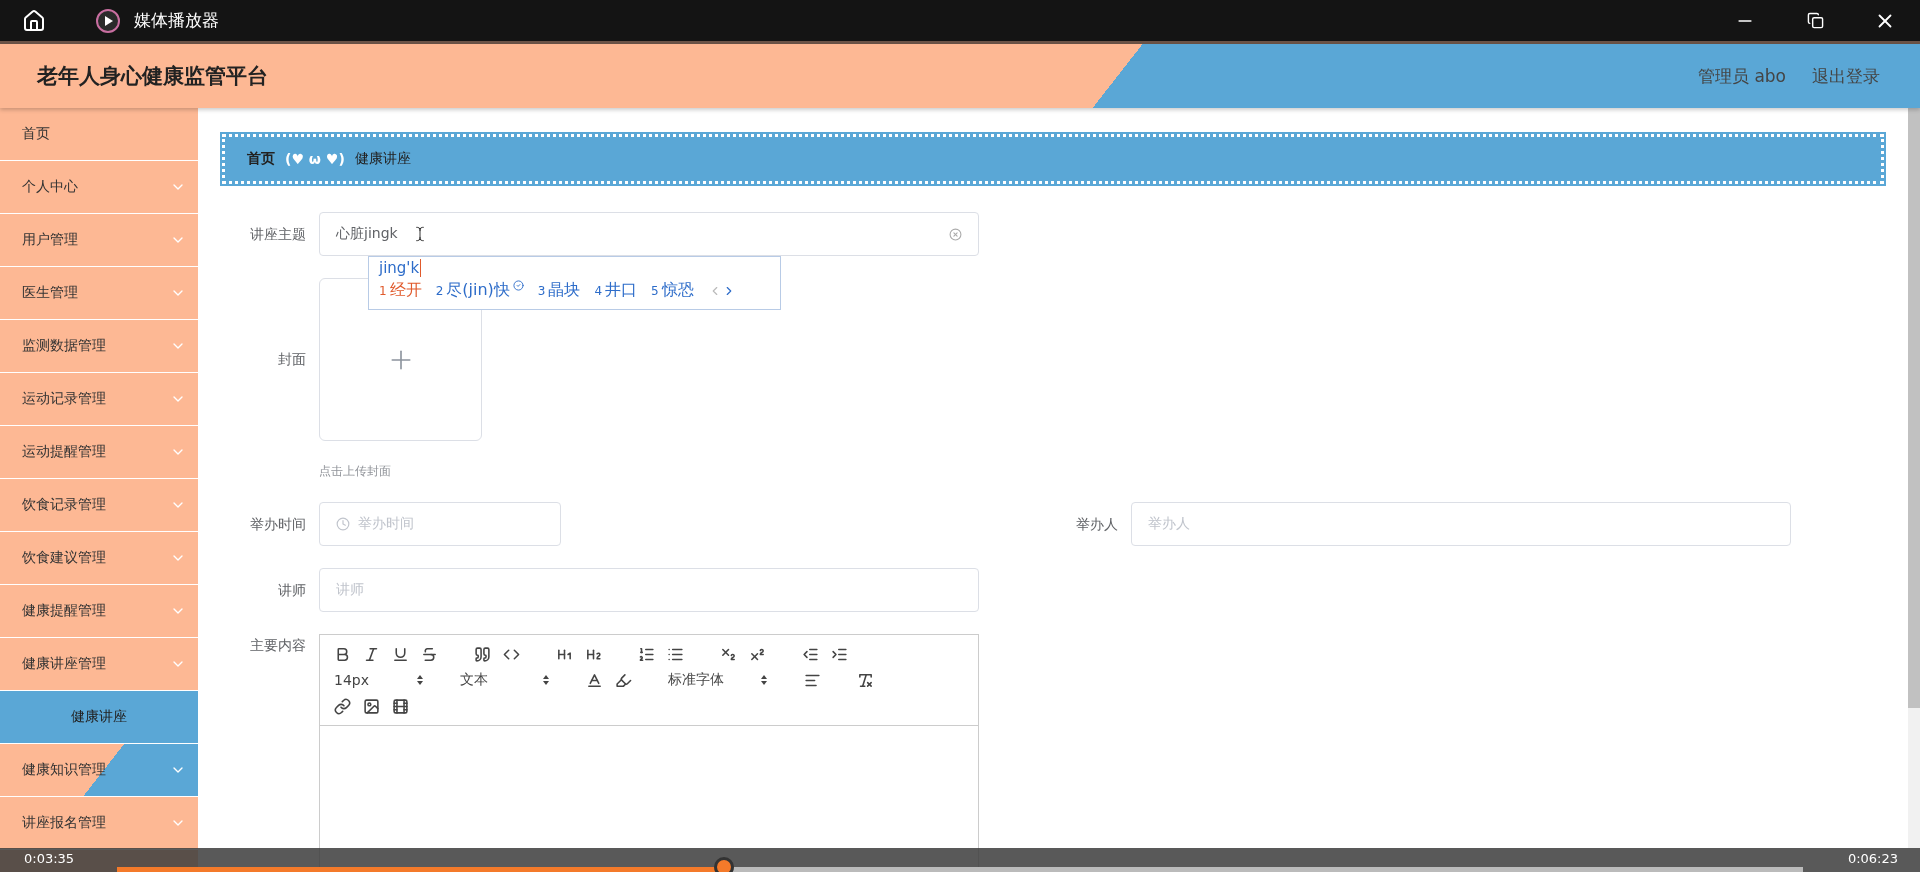 This screenshot has height=872, width=1920. I want to click on ime-candidate: 2 尽(jin)快, so click(479, 290).